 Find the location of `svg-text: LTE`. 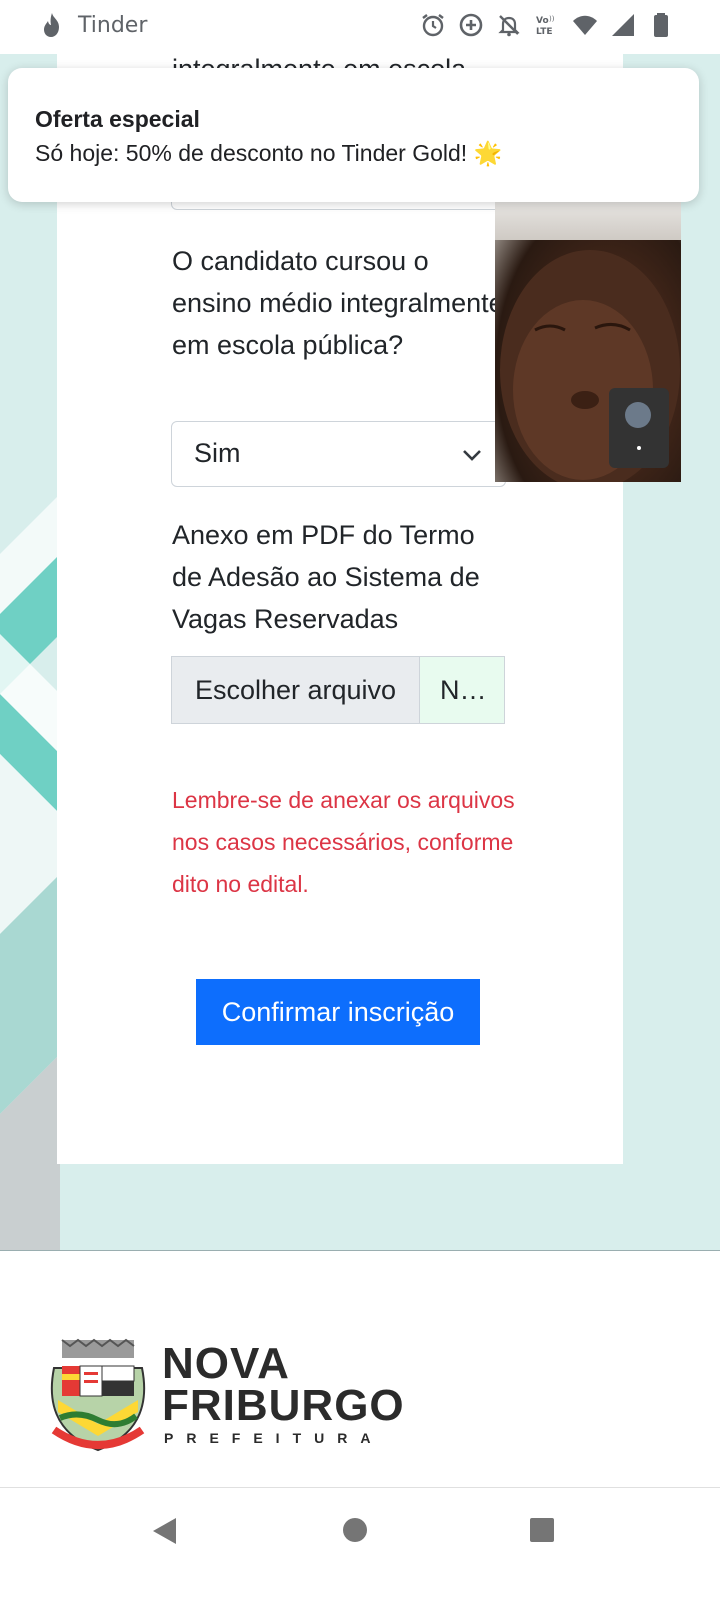

svg-text: LTE is located at coordinates (544, 32).